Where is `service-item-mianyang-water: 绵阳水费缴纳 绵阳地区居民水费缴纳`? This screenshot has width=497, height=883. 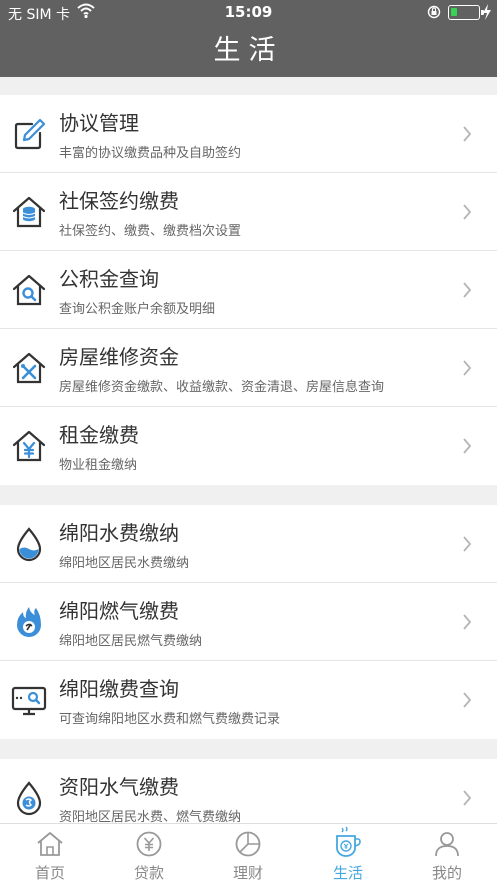
service-item-mianyang-water: 绵阳水费缴纳 绵阳地区居民水费缴纳 is located at coordinates (248, 544).